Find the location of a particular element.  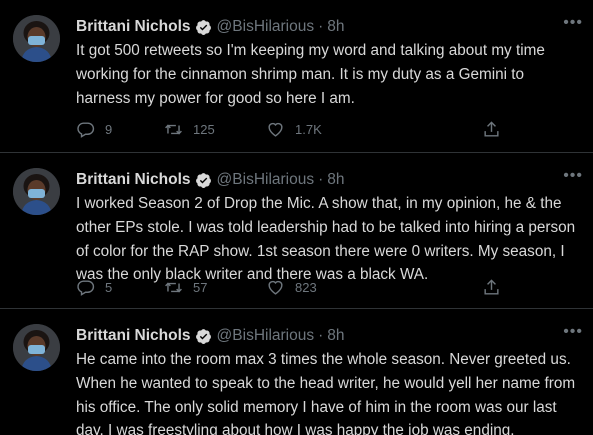

like-count: 823 is located at coordinates (306, 287).